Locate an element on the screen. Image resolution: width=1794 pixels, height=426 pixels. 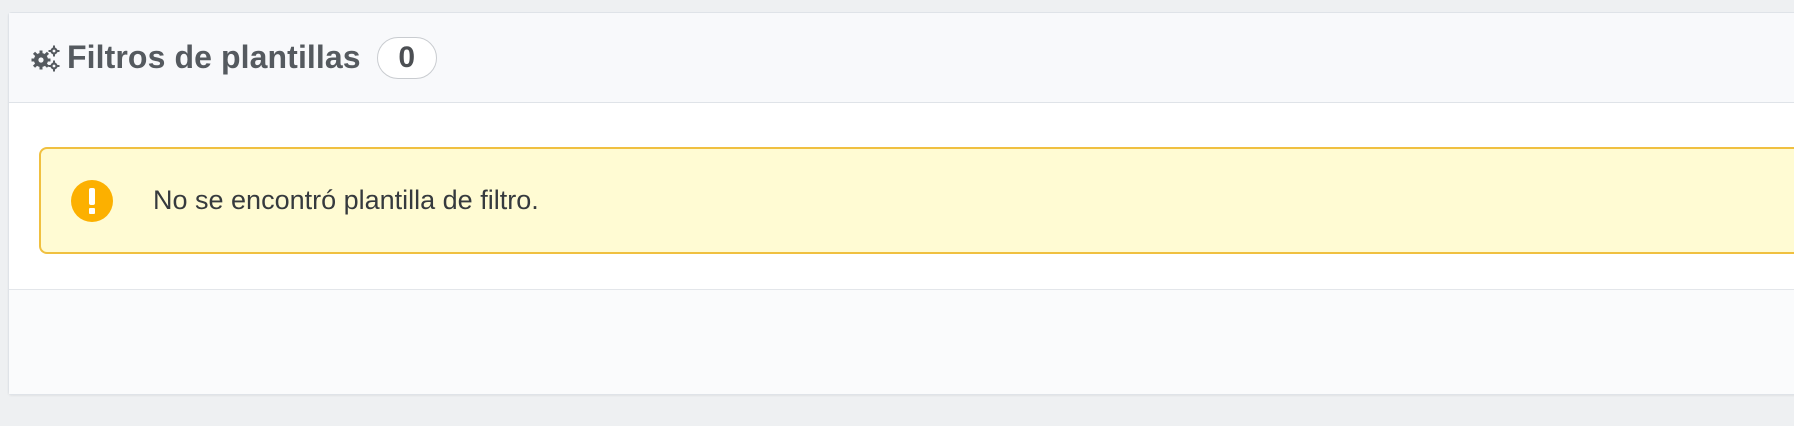
count-badge: 0 is located at coordinates (406, 57).